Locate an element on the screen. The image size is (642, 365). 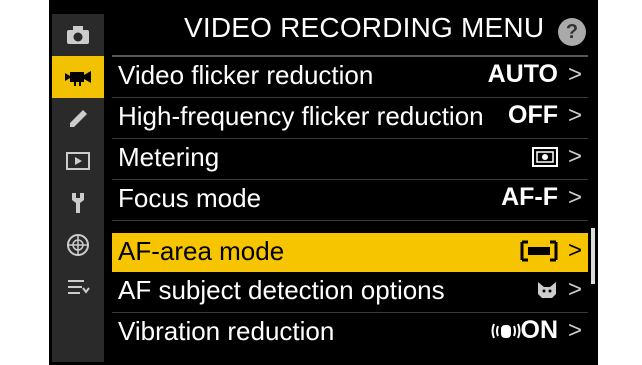
row-label: Video flicker reduction is located at coordinates (246, 75).